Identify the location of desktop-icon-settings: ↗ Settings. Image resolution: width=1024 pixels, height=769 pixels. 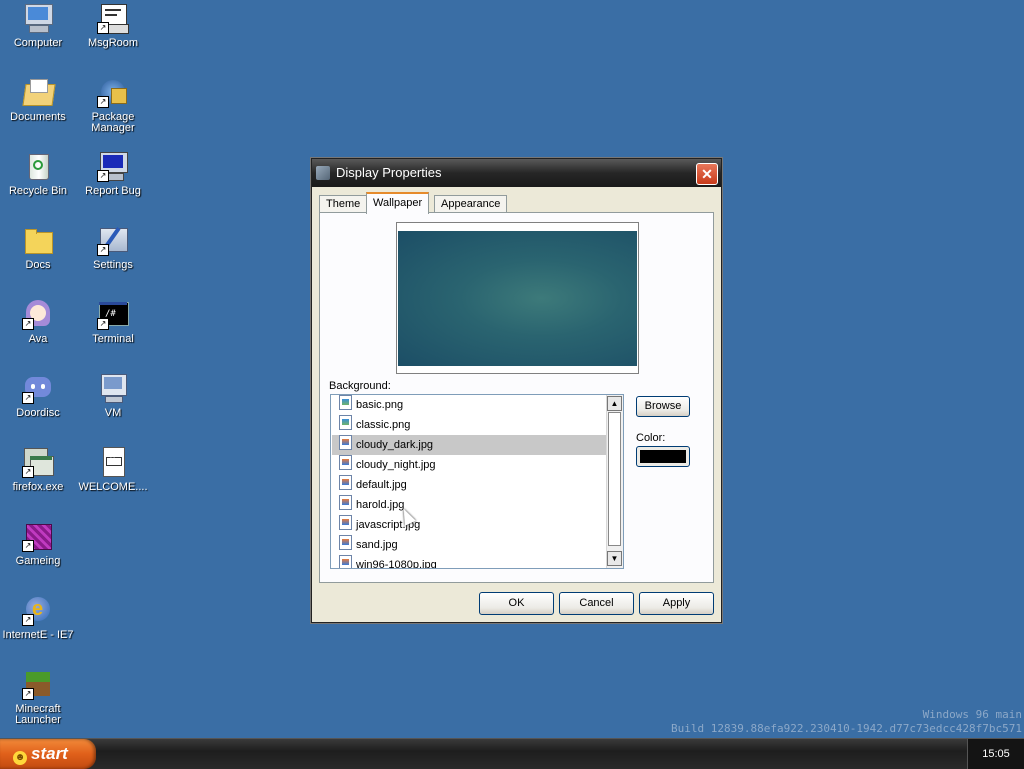
(113, 247).